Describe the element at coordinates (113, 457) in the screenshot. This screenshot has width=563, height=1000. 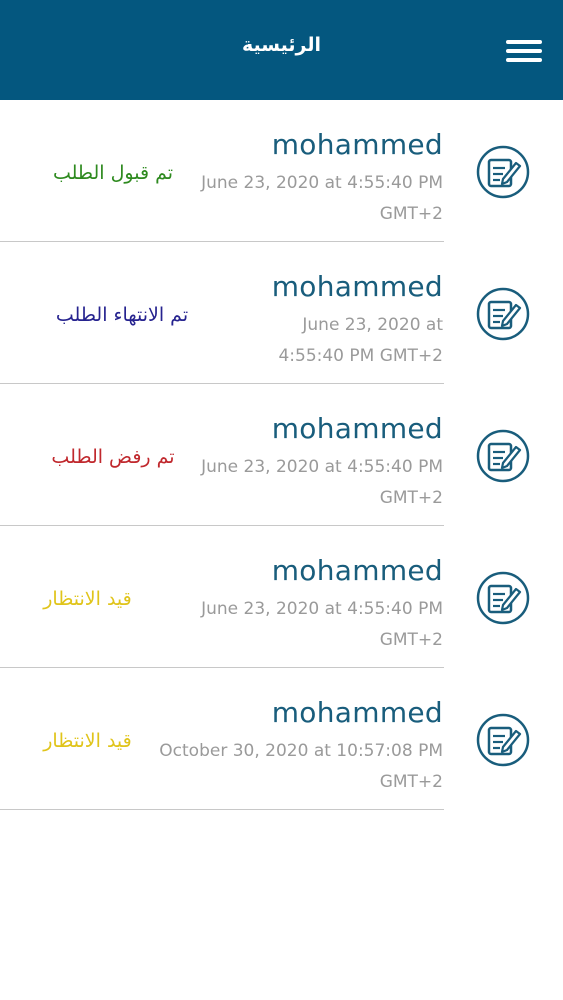
I see `status-badge: تم رفض الطلب` at that location.